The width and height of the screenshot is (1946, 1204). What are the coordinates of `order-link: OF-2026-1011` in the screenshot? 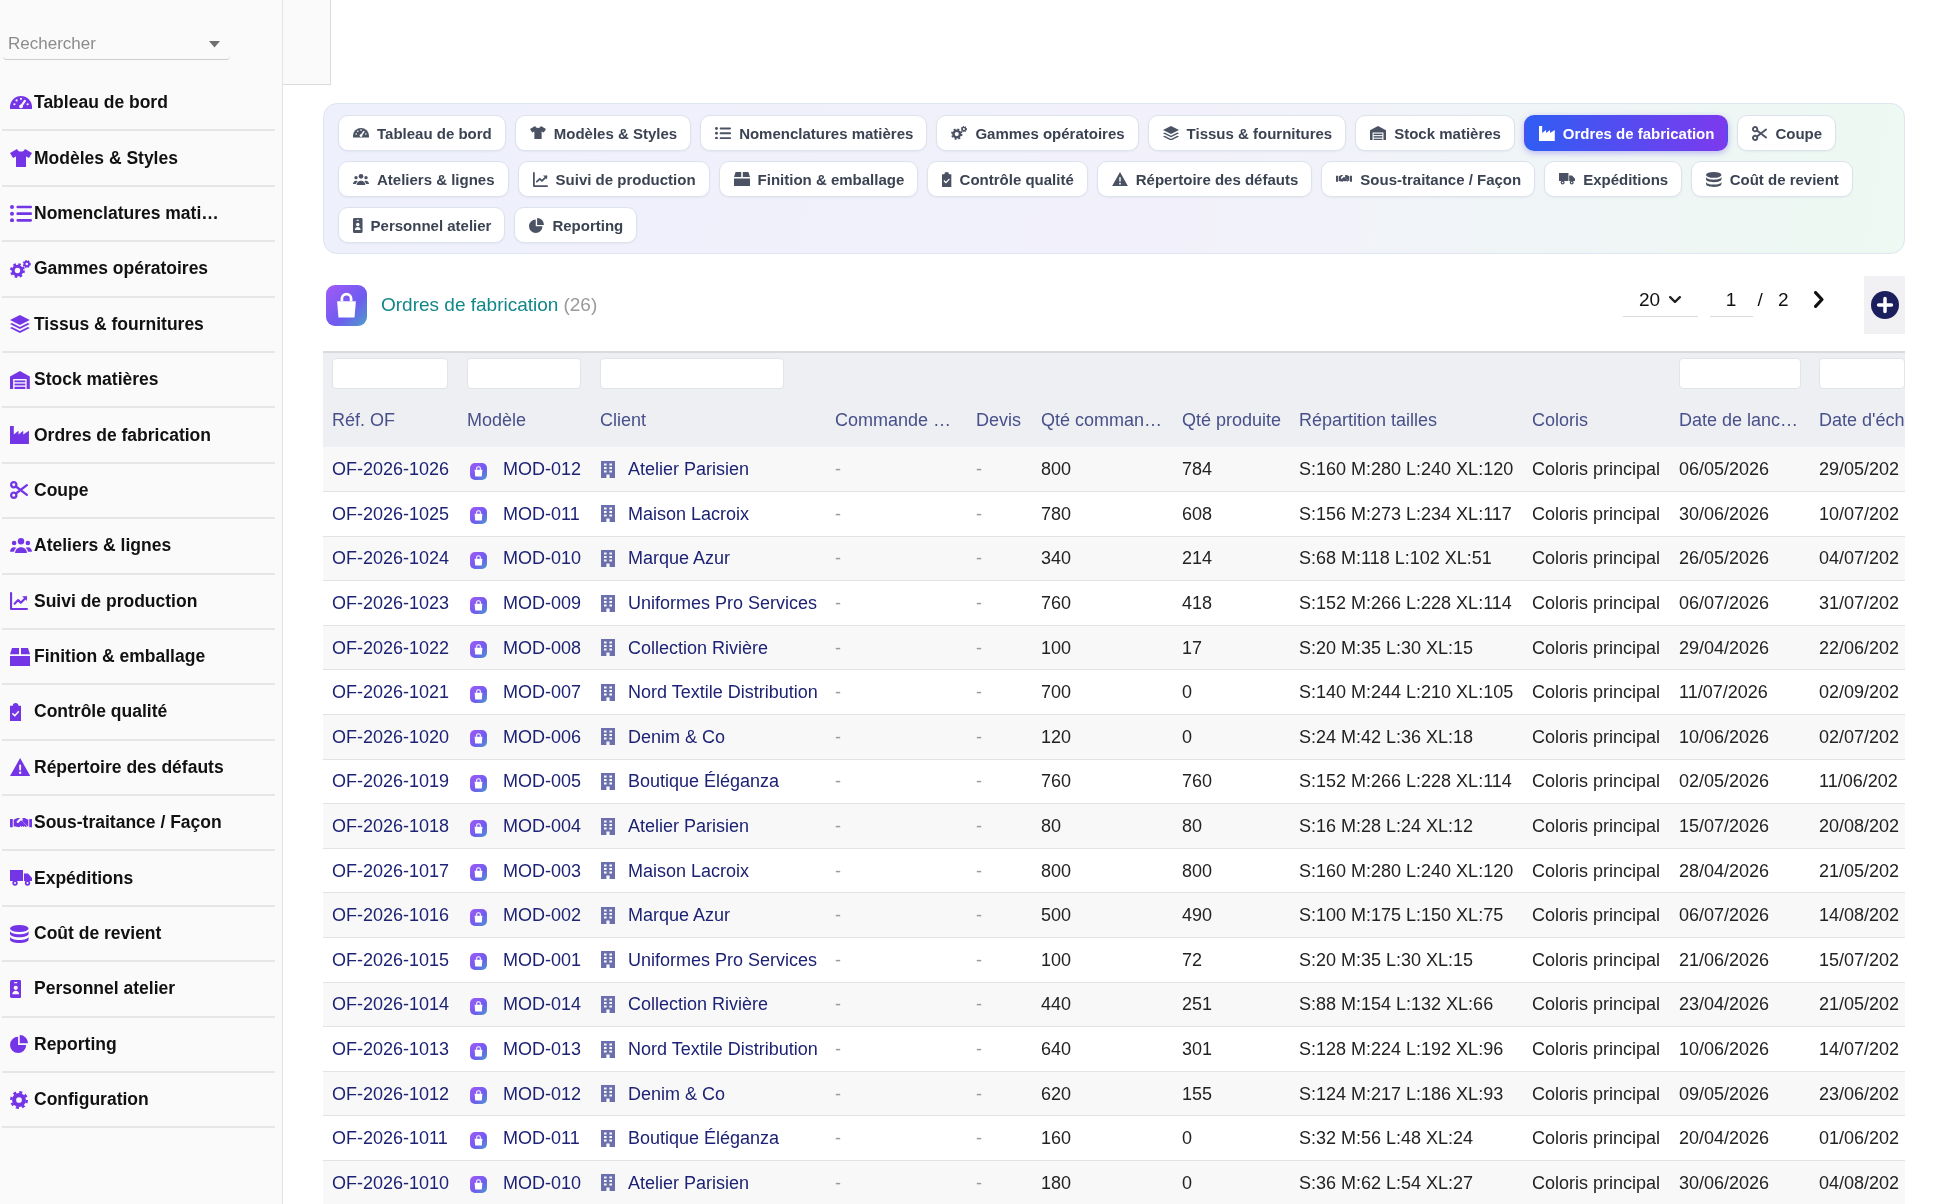 It's located at (390, 1138).